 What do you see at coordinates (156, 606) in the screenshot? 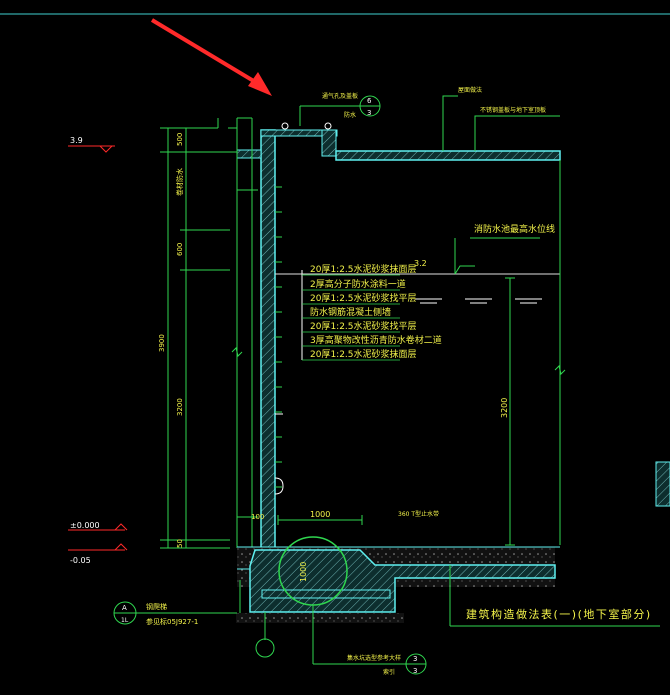
I see `left-detail-name: 钢爬梯` at bounding box center [156, 606].